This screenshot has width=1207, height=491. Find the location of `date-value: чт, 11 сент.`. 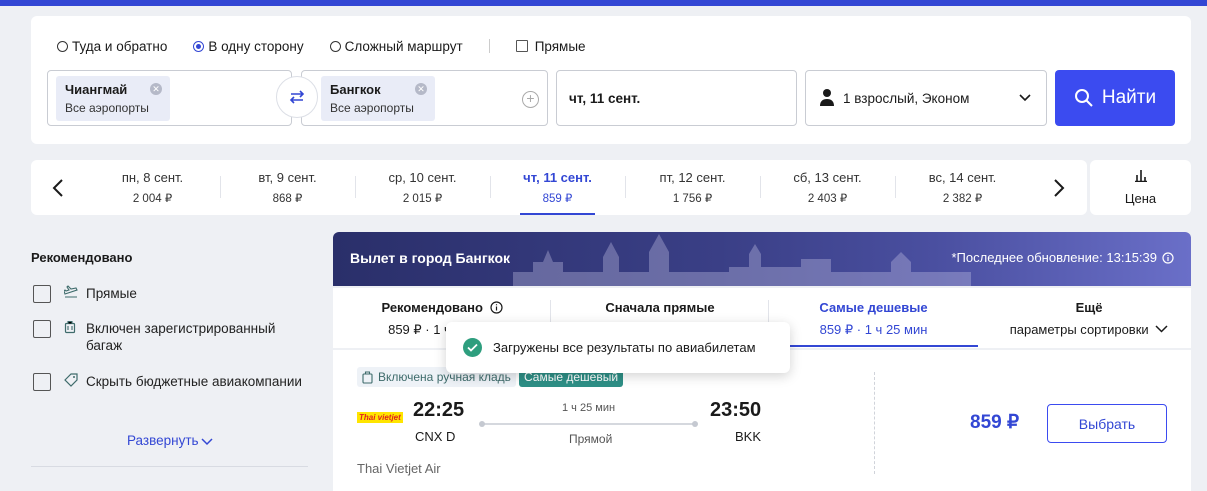

date-value: чт, 11 сент. is located at coordinates (605, 98).